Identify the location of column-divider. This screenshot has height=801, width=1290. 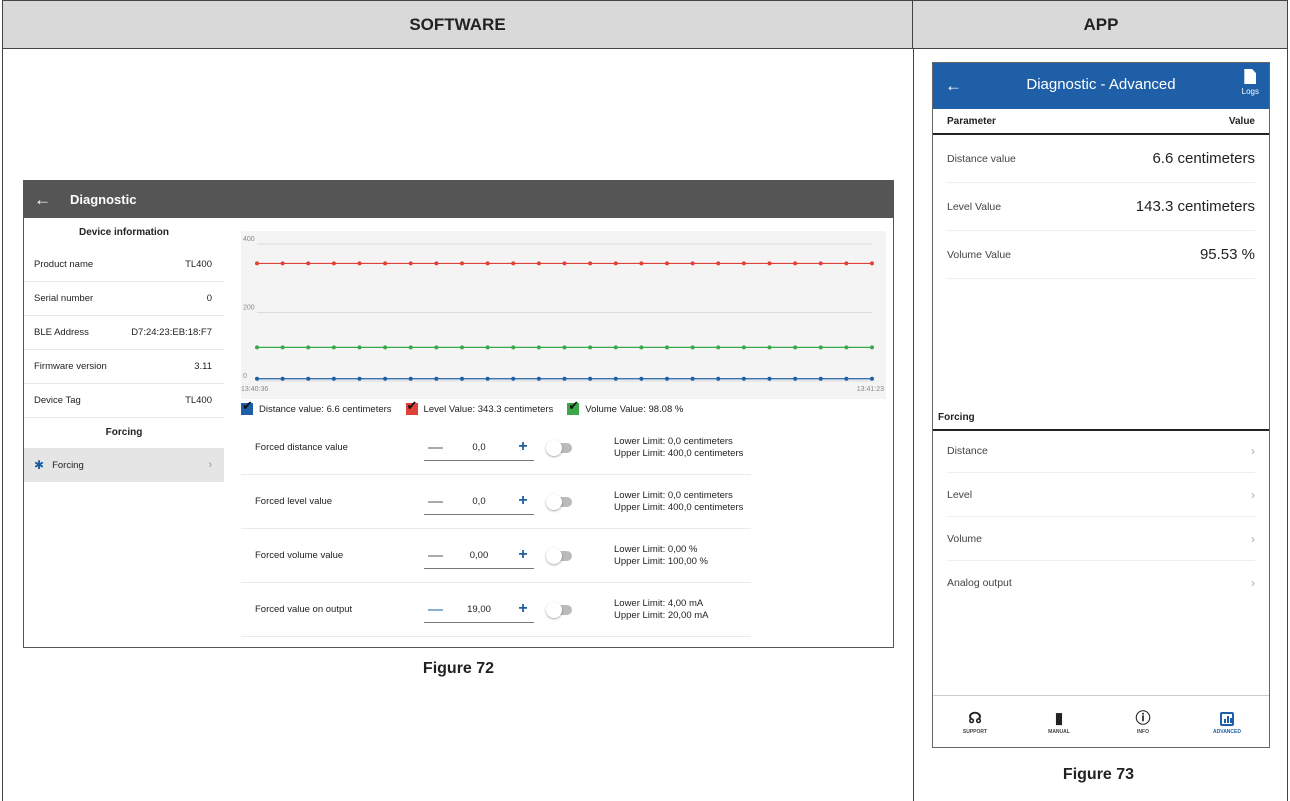
(913, 425).